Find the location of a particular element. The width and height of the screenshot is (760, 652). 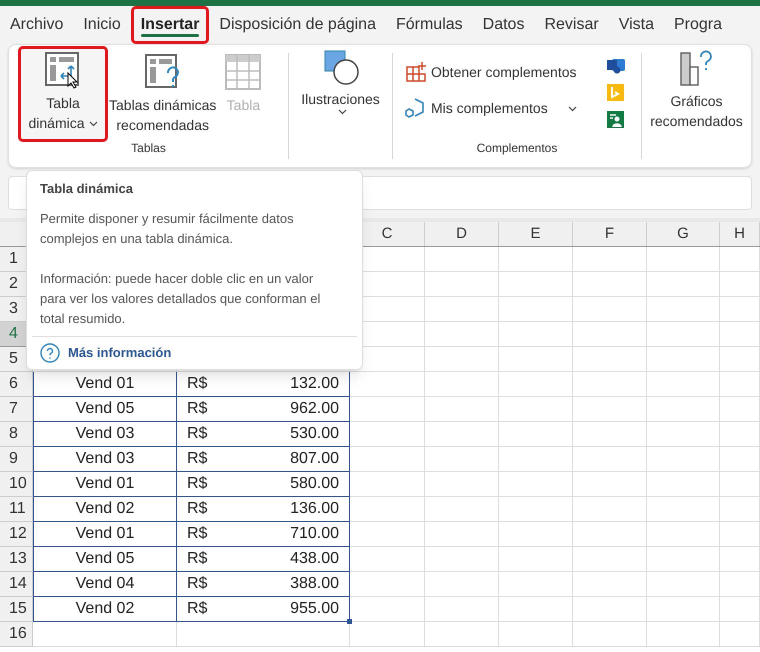

row-header: 8 is located at coordinates (16, 434).